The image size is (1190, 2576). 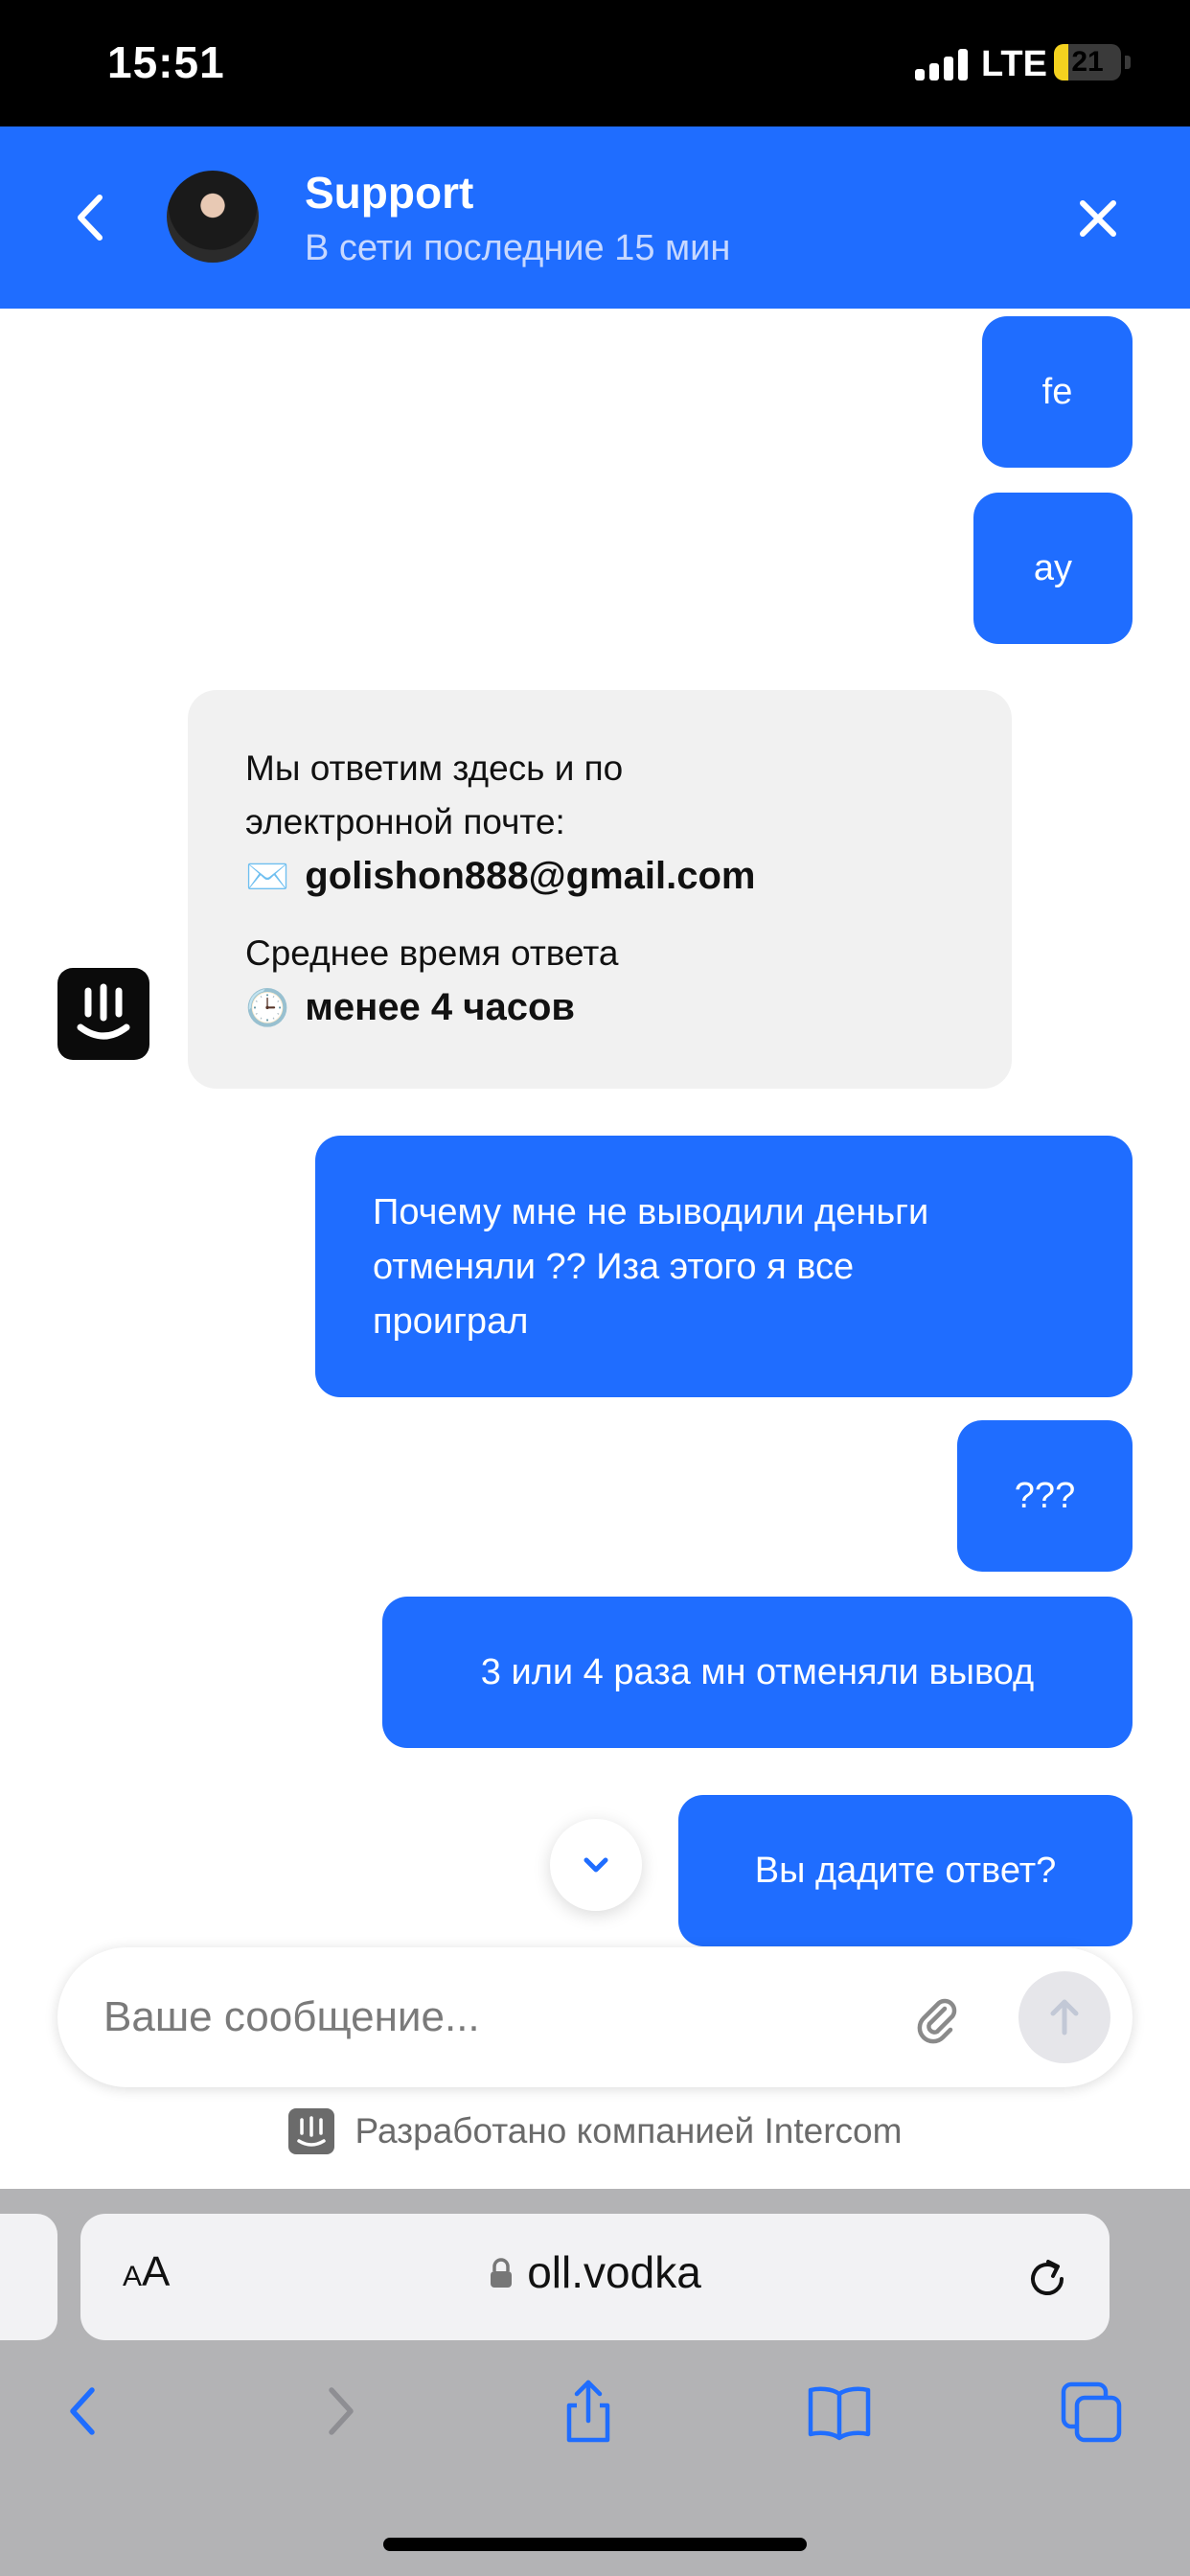 I want to click on browser-back-button, so click(x=85, y=2411).